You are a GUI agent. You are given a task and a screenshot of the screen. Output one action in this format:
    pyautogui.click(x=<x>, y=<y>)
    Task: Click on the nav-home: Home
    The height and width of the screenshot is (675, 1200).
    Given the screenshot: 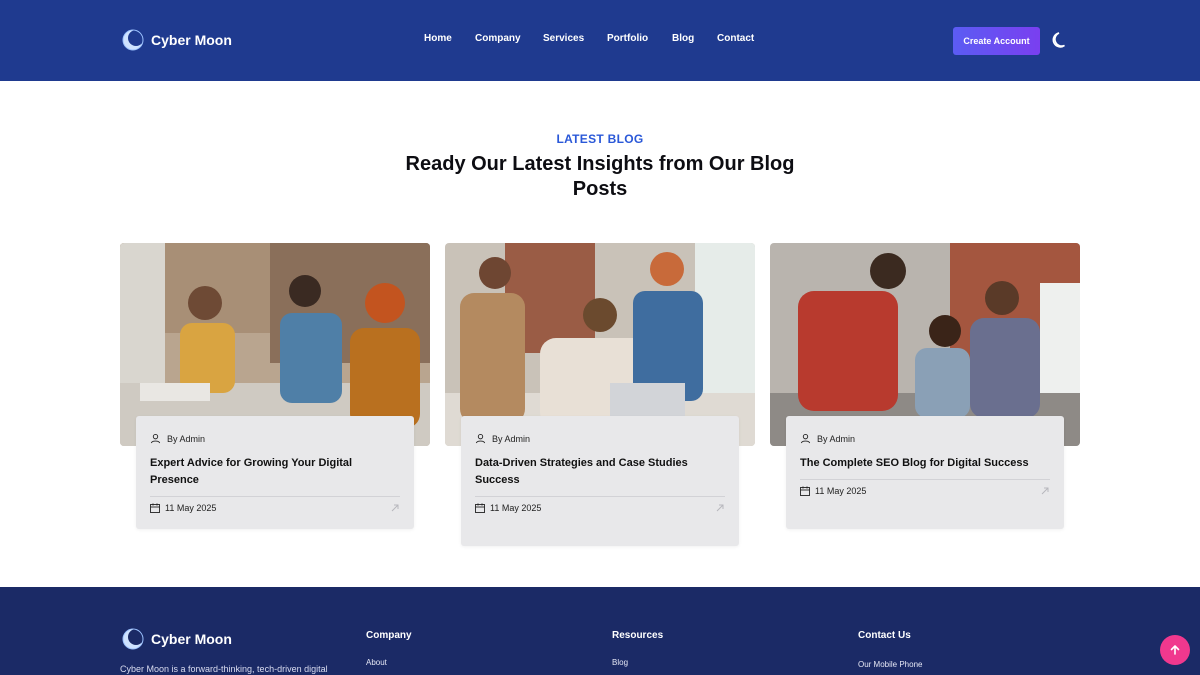 What is the action you would take?
    pyautogui.click(x=438, y=38)
    